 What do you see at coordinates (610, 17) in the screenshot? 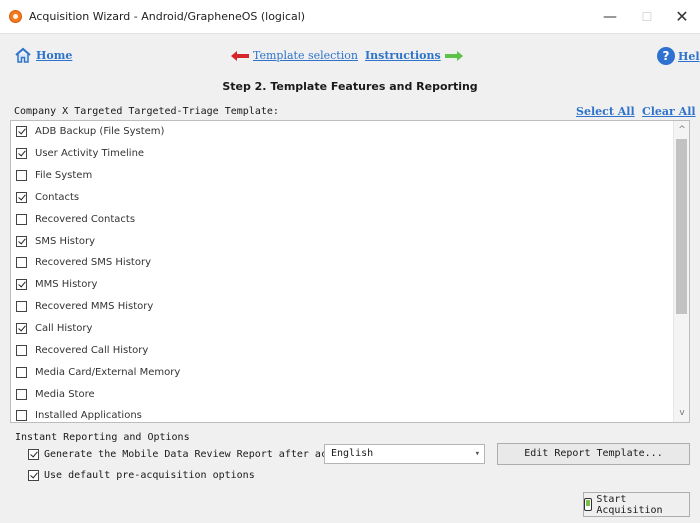
I see `minimize-button: —` at bounding box center [610, 17].